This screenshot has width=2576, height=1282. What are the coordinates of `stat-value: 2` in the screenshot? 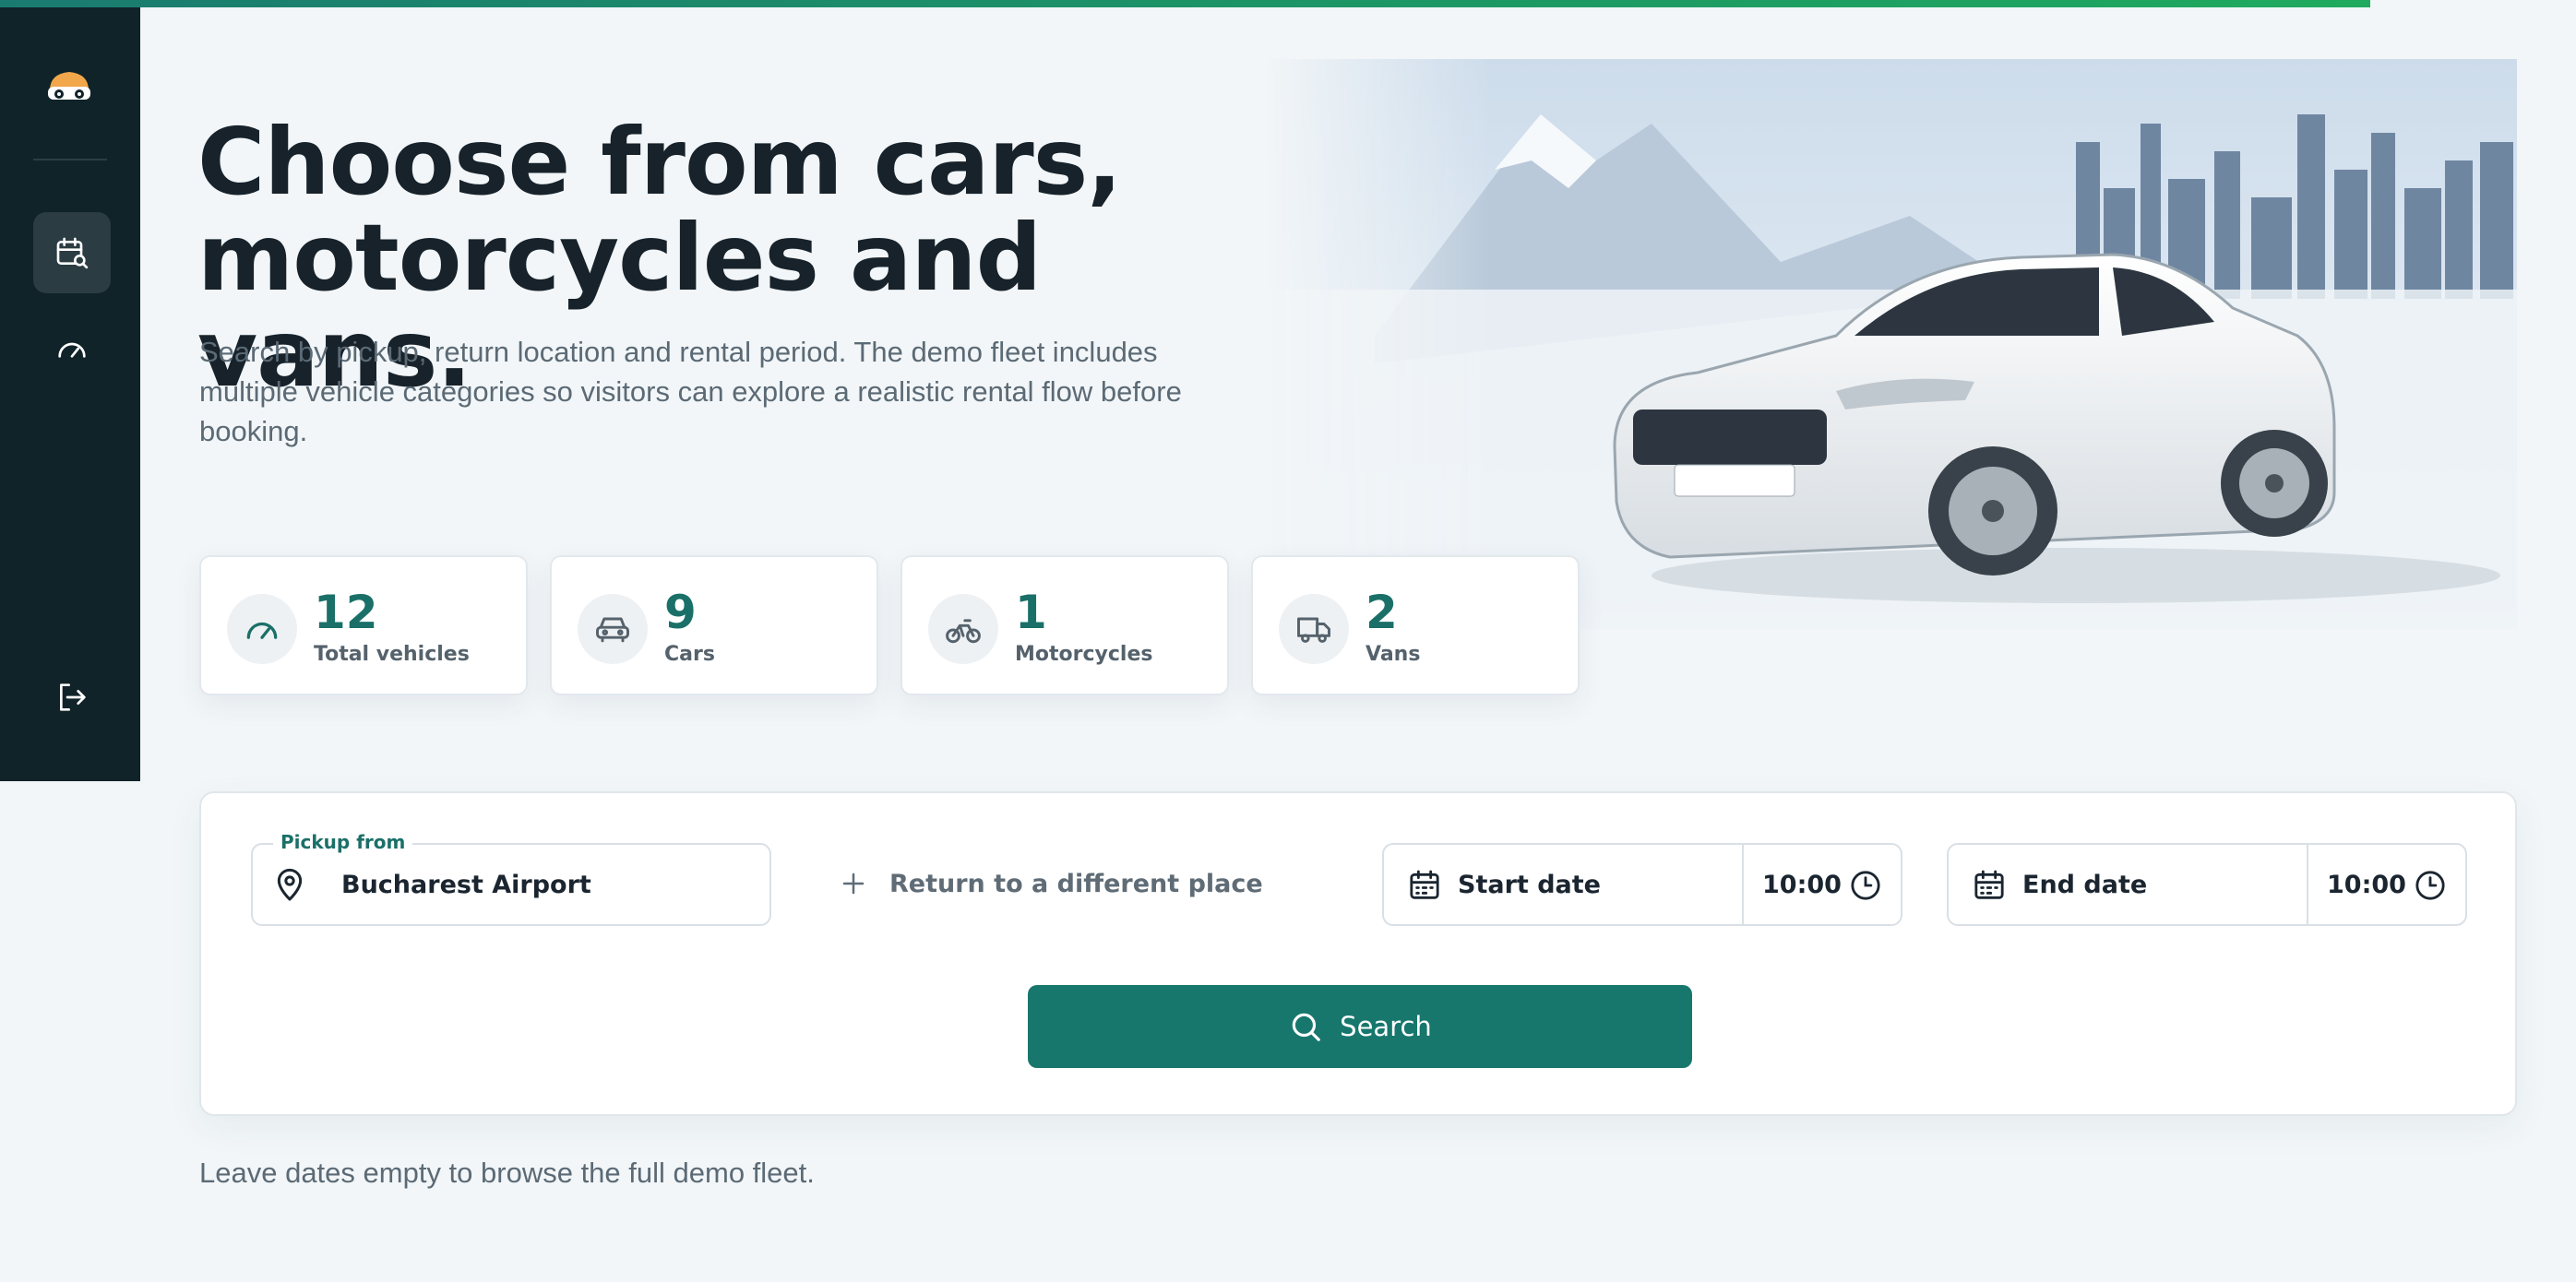 It's located at (1382, 612).